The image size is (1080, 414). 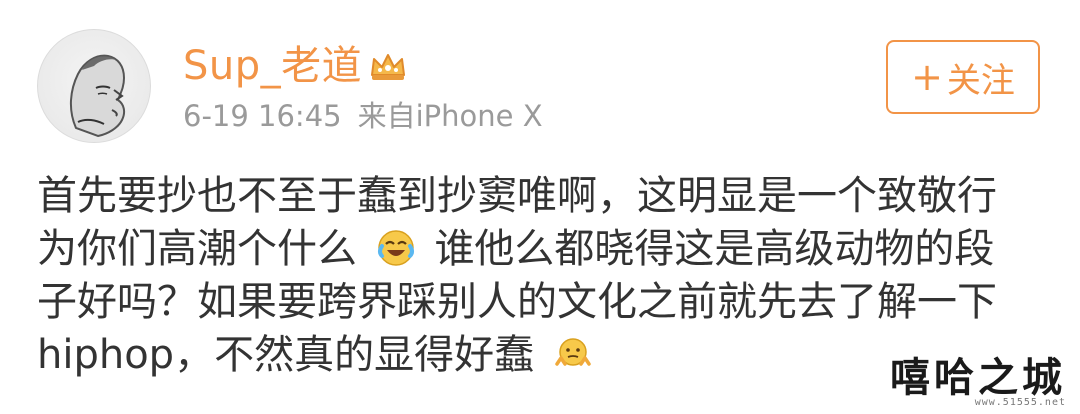 I want to click on username-row: Sup_老道, so click(x=295, y=66).